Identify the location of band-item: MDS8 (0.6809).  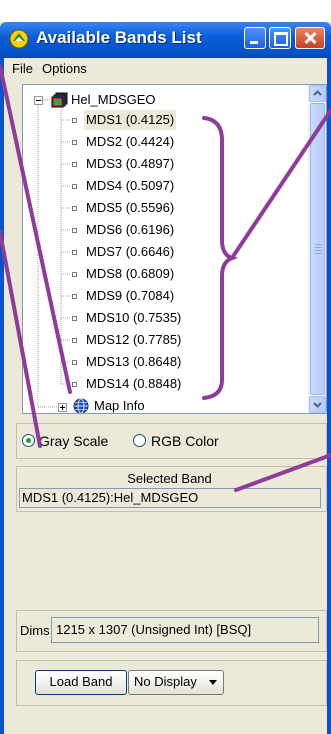
(130, 274).